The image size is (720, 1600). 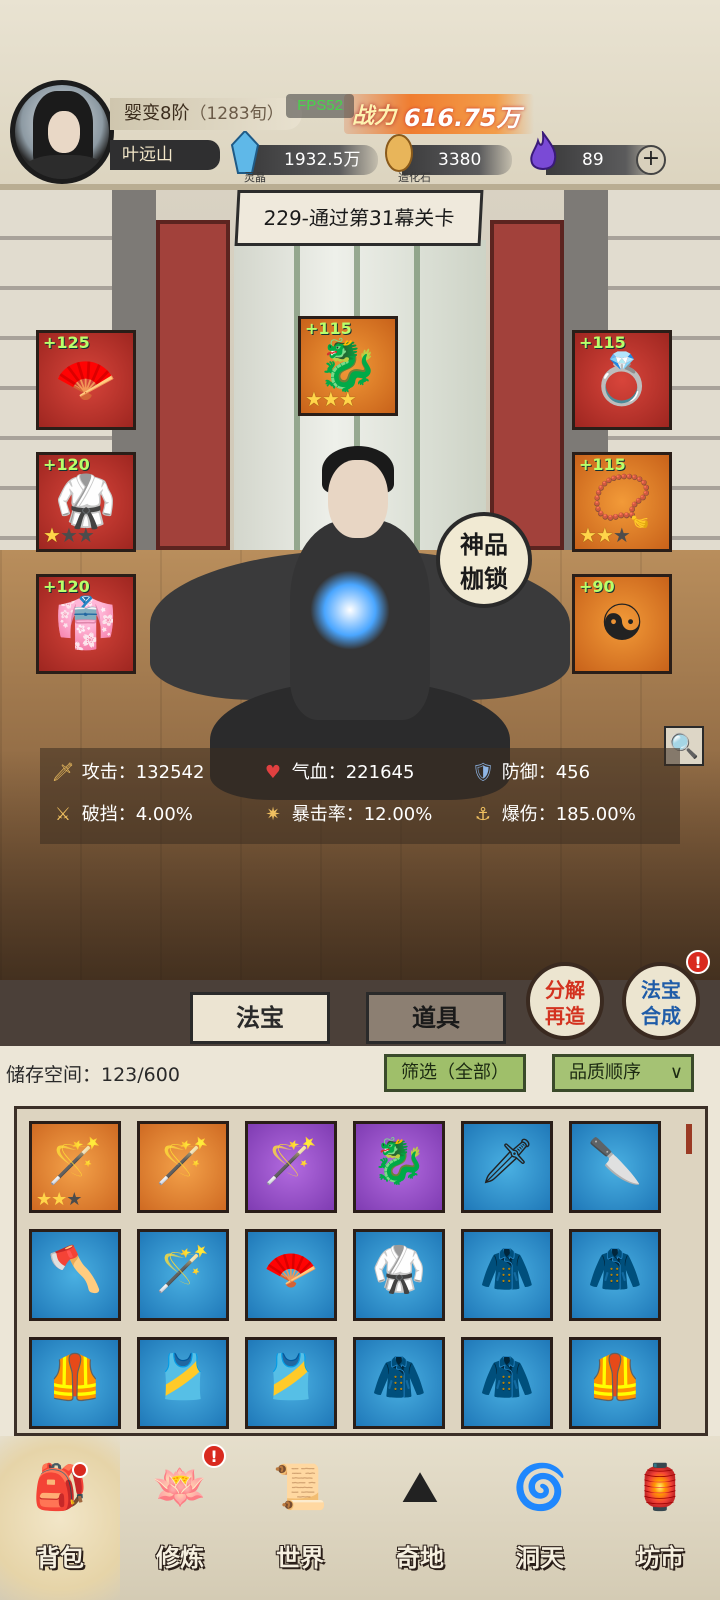 What do you see at coordinates (462, 118) in the screenshot?
I see `combat-power-value: 616.75万` at bounding box center [462, 118].